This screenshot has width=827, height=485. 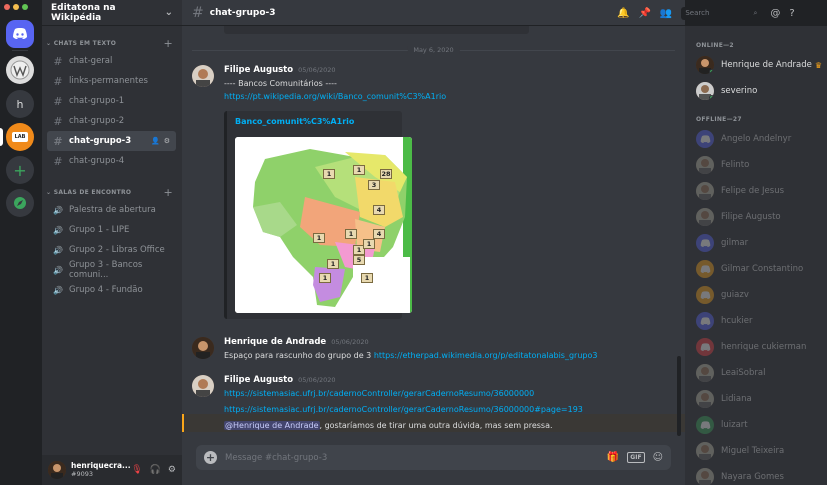 What do you see at coordinates (314, 121) in the screenshot?
I see `embed-title: Banco_comunit%C3%A1rio` at bounding box center [314, 121].